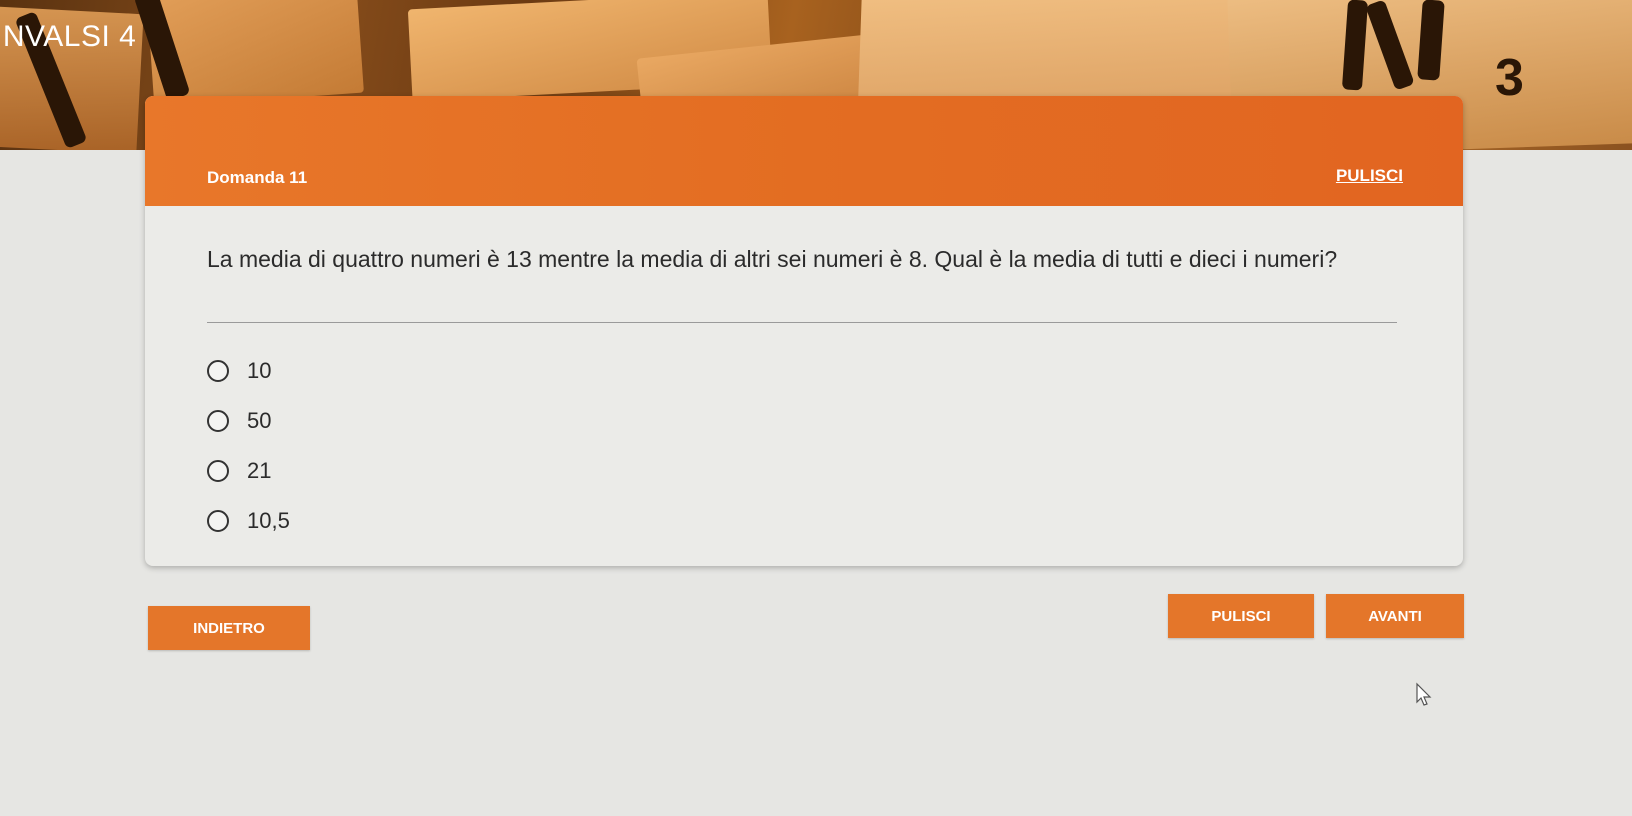  What do you see at coordinates (68, 36) in the screenshot?
I see `brand-title: INVALSI 4` at bounding box center [68, 36].